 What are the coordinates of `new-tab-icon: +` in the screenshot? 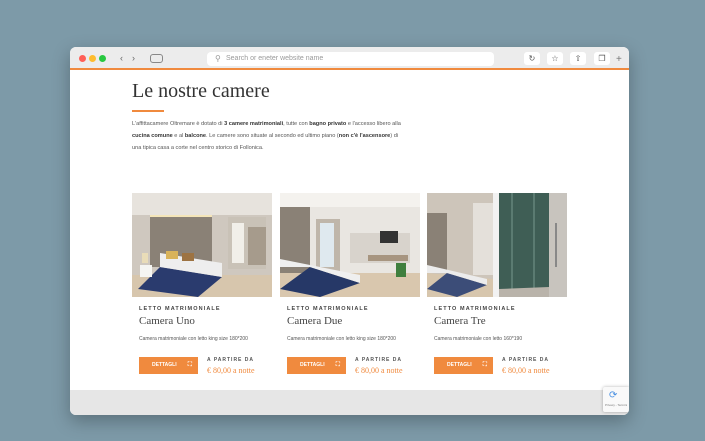 It's located at (619, 60).